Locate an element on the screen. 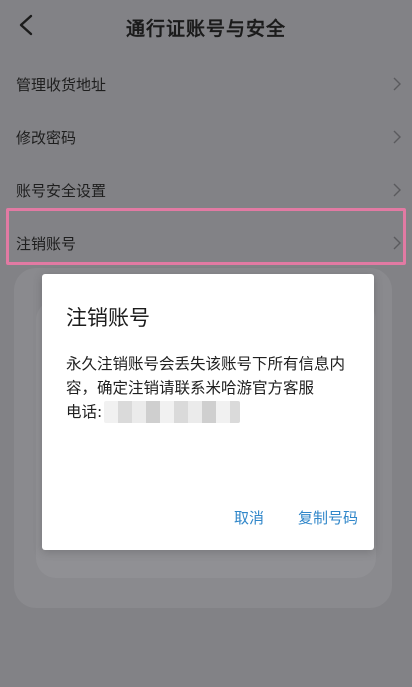 Image resolution: width=412 pixels, height=687 pixels. menu-item-label: 管理收货地址 is located at coordinates (61, 85).